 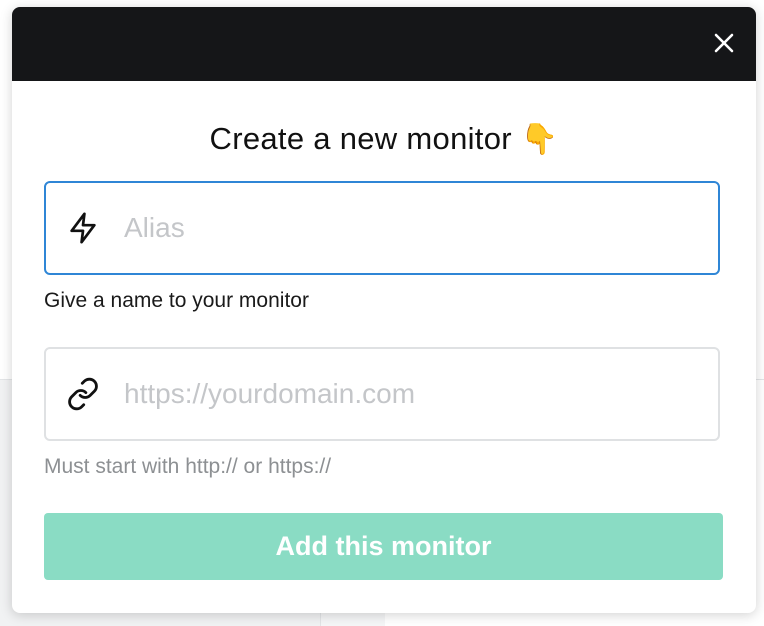 I want to click on alias-input, so click(x=414, y=228).